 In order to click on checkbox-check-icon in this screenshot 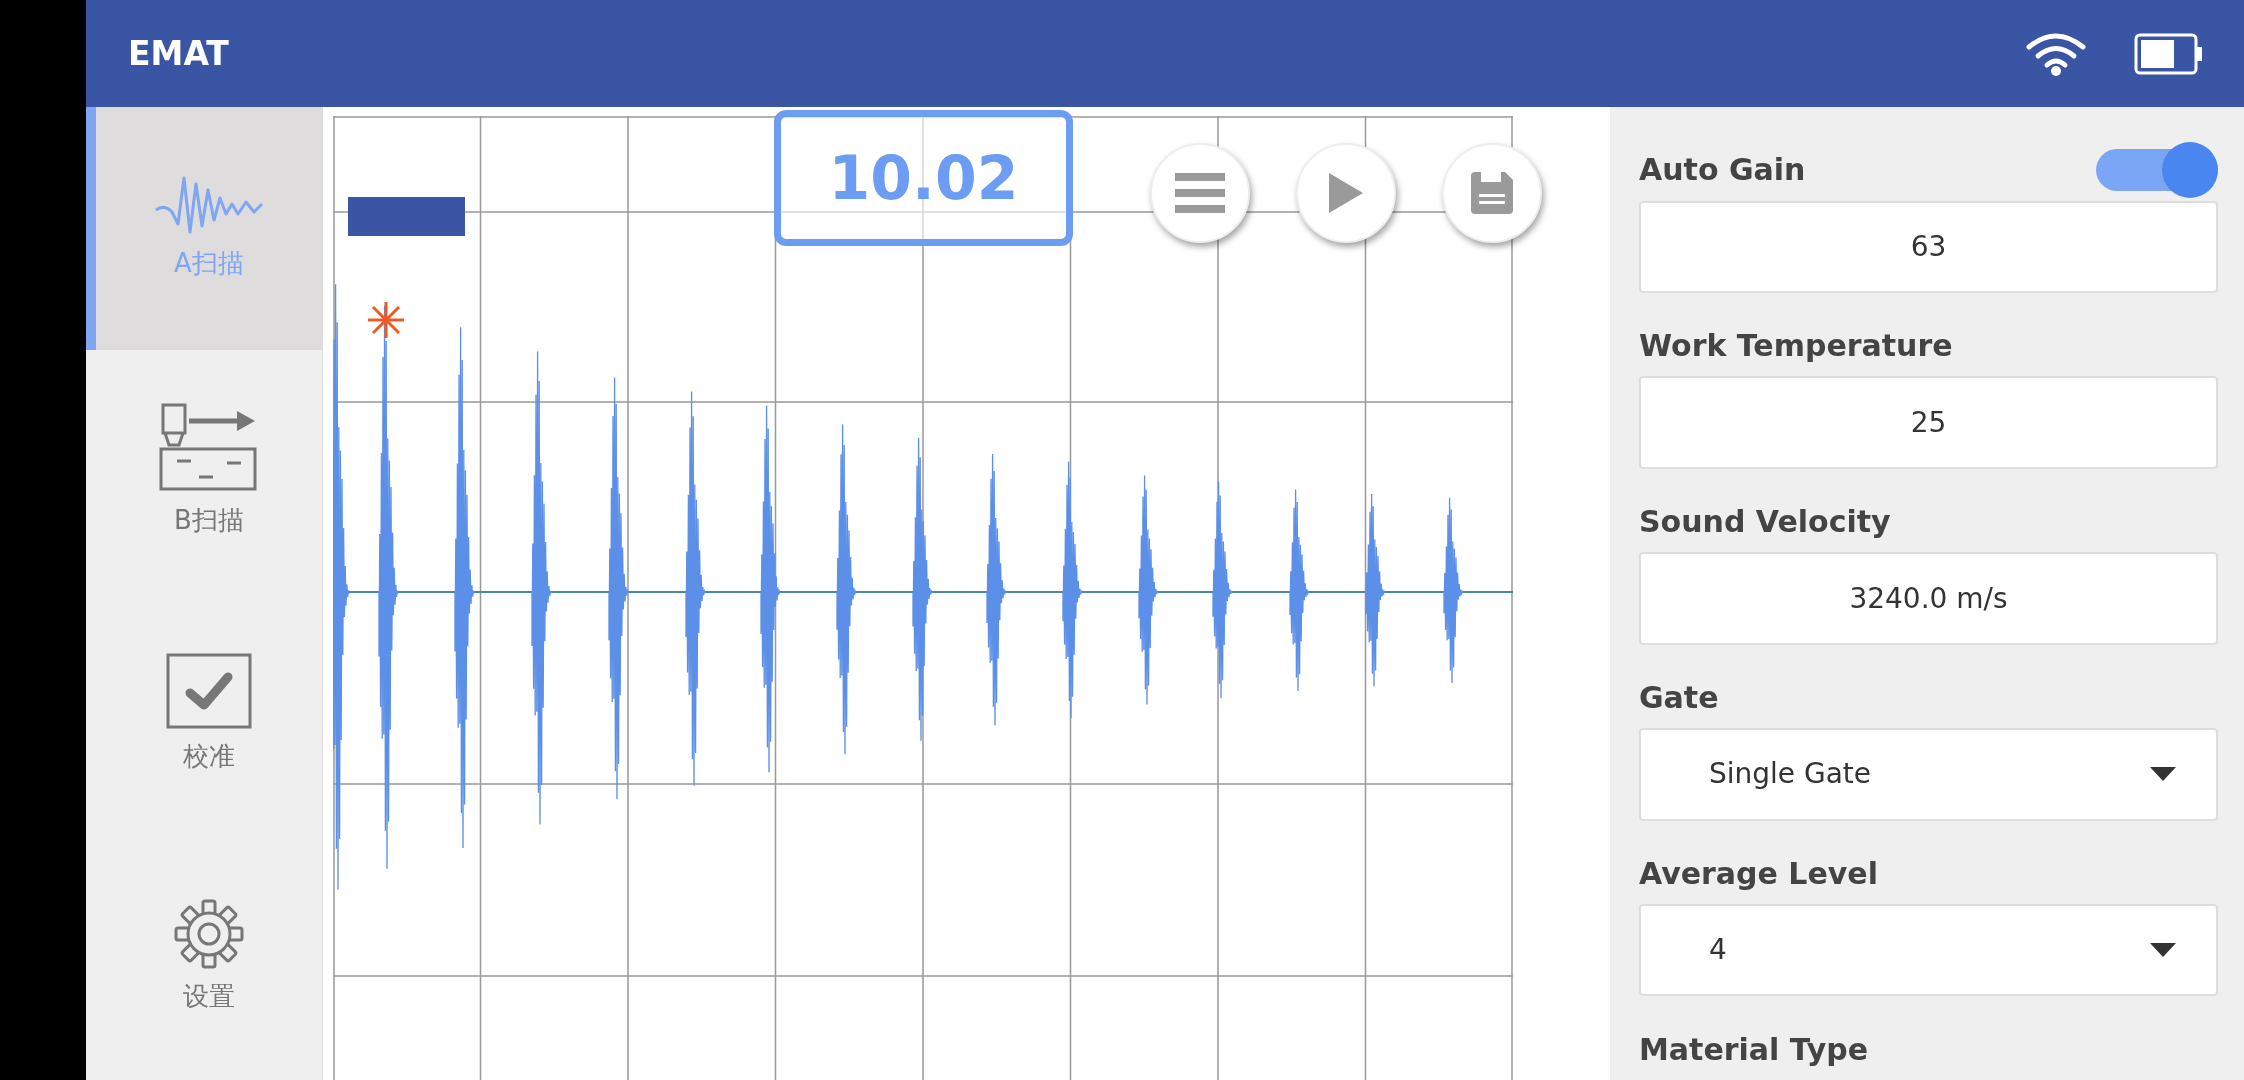, I will do `click(209, 691)`.